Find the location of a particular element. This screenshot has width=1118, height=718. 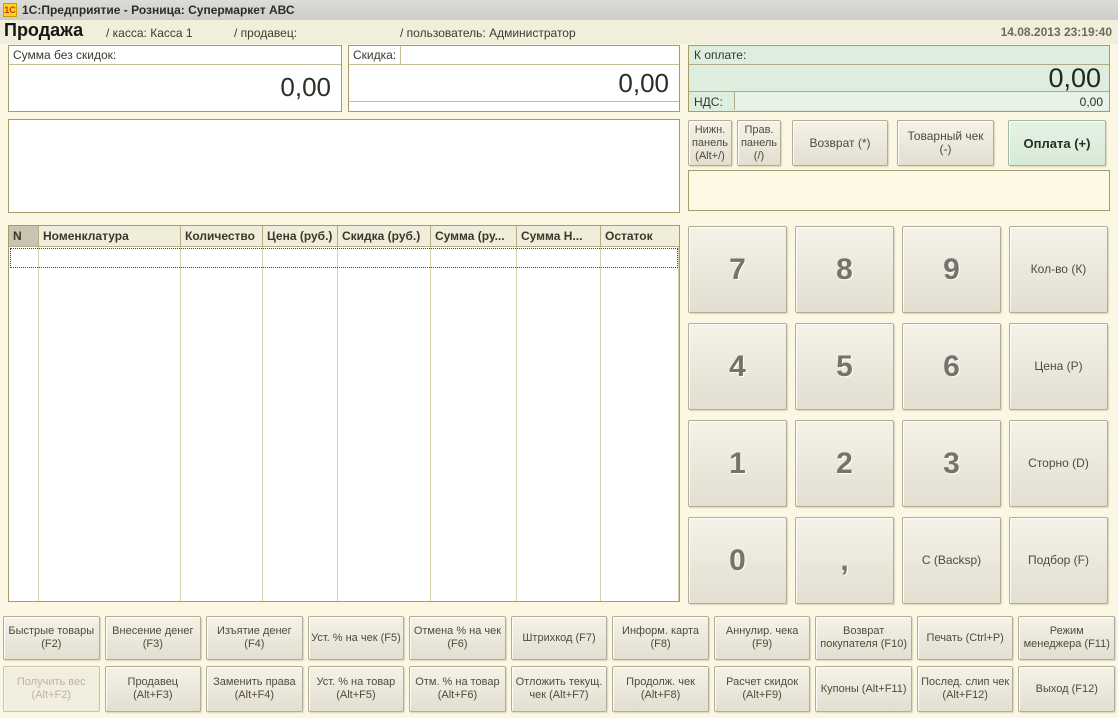

to-pay-label: К оплате: is located at coordinates (899, 55).